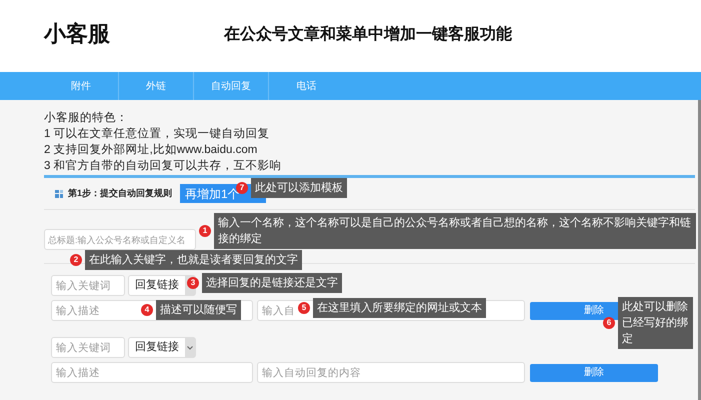 This screenshot has height=400, width=701. Describe the element at coordinates (81, 86) in the screenshot. I see `nav-tab: 附件` at that location.